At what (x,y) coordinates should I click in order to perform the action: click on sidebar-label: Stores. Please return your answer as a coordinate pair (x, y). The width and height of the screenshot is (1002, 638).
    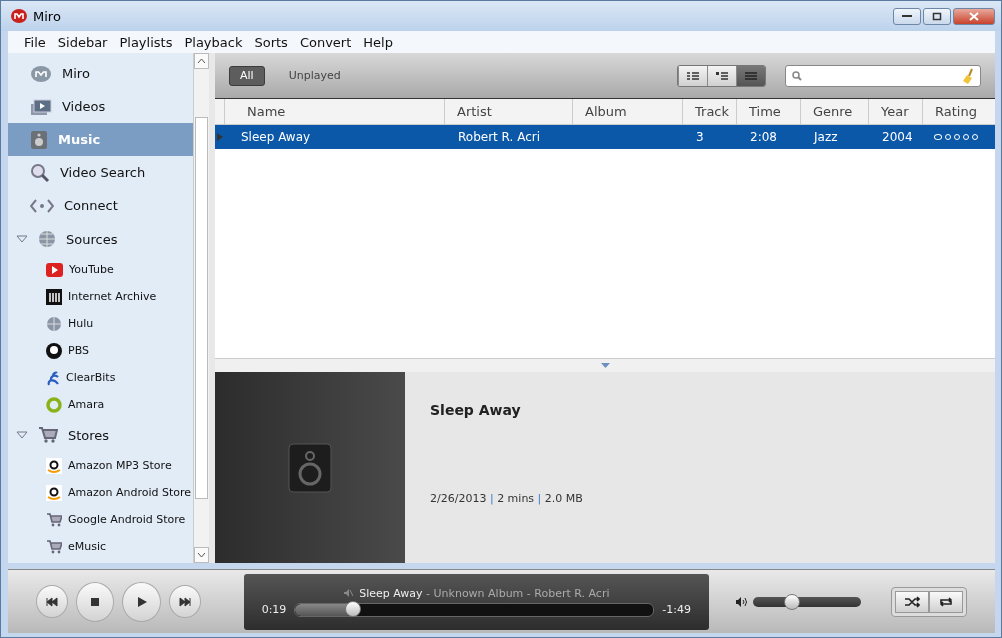
    Looking at the image, I should click on (89, 435).